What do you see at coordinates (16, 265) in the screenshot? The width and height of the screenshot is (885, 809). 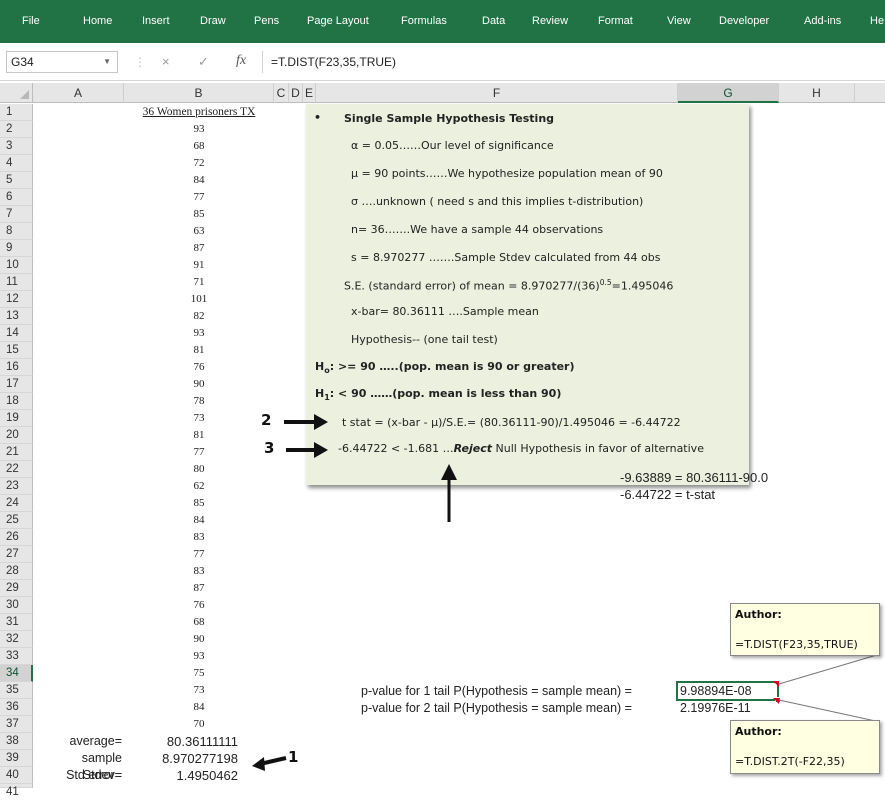 I see `row-header: 10` at bounding box center [16, 265].